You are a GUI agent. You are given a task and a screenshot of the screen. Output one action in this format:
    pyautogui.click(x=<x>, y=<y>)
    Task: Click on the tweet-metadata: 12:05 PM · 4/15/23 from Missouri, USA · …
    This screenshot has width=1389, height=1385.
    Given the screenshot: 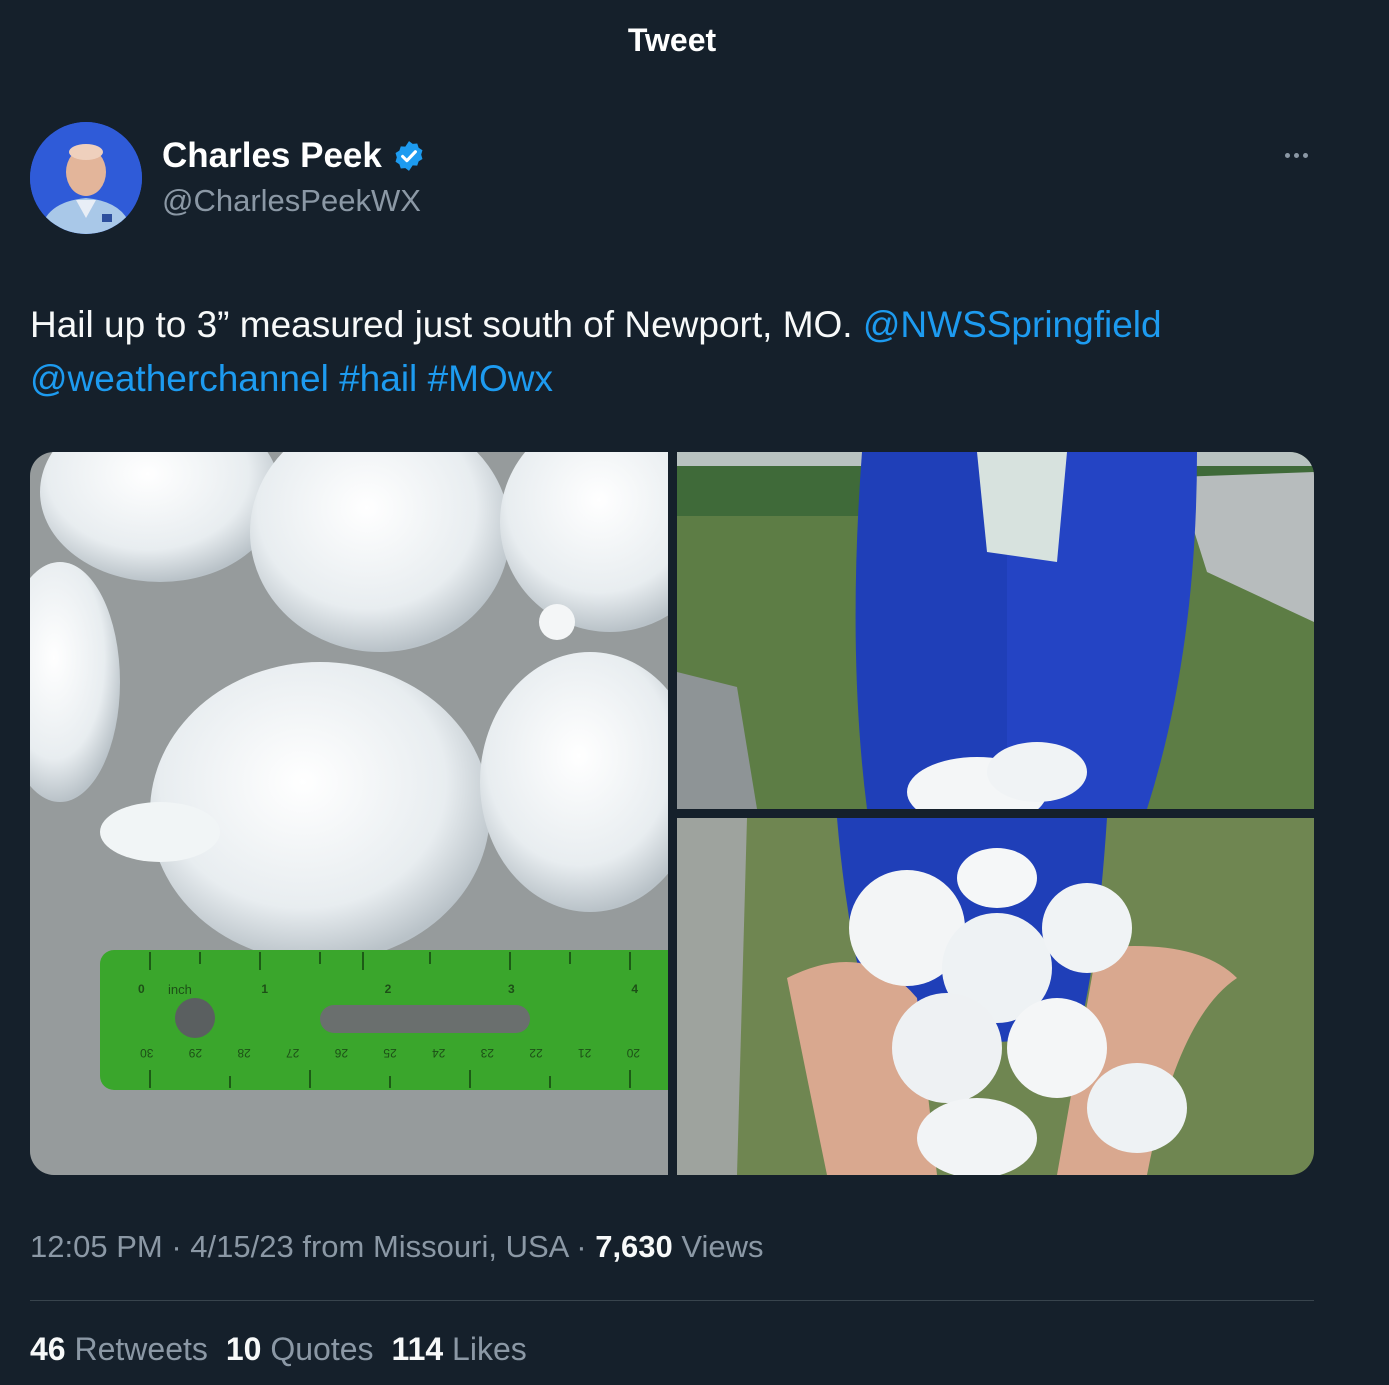 What is the action you would take?
    pyautogui.click(x=397, y=1247)
    